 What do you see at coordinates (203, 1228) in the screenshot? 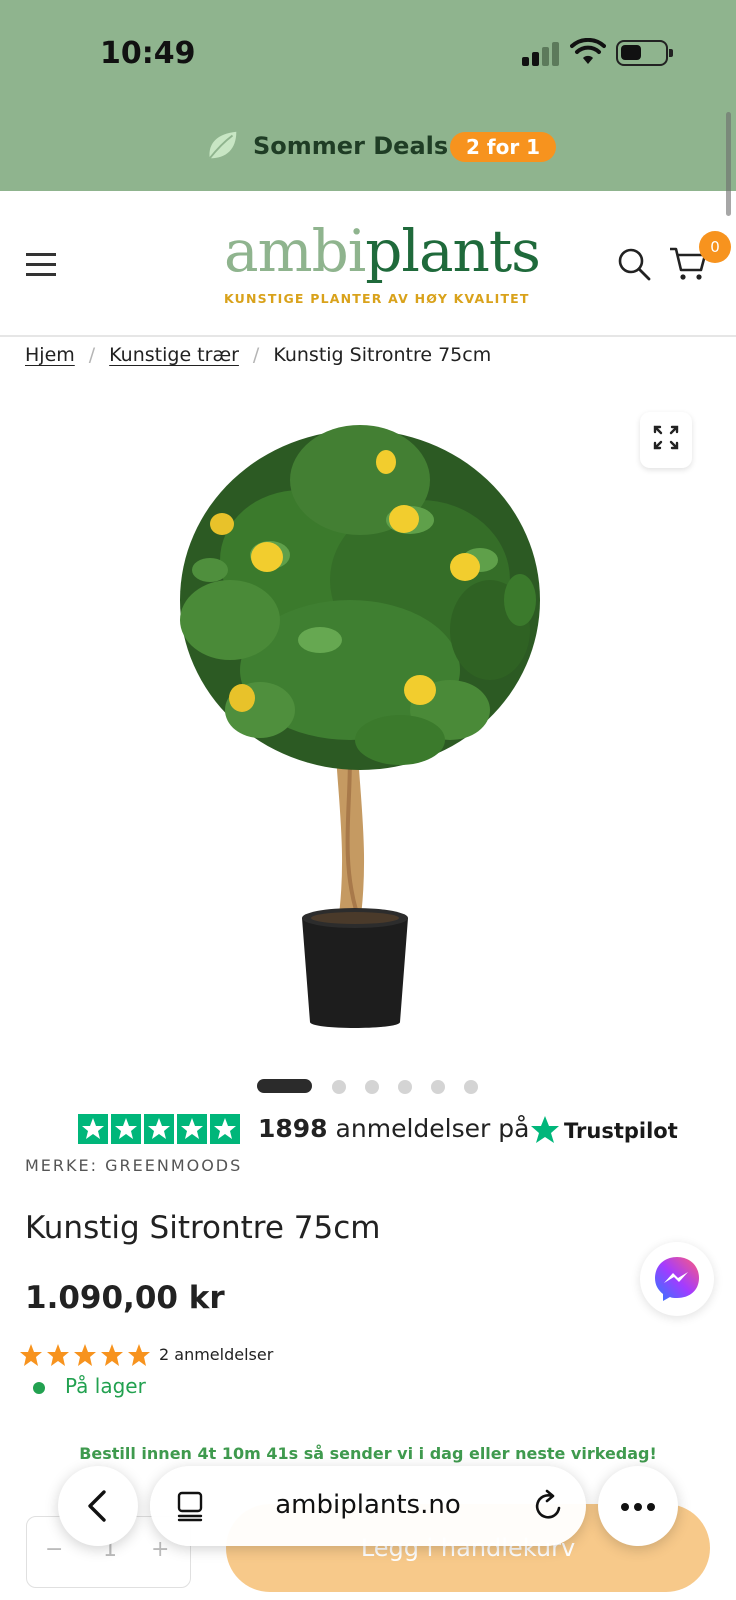
I see `product-title: Kunstig Sitrontre 75cm` at bounding box center [203, 1228].